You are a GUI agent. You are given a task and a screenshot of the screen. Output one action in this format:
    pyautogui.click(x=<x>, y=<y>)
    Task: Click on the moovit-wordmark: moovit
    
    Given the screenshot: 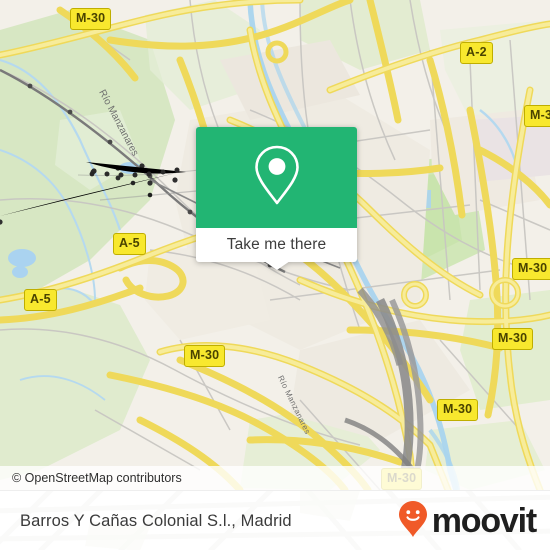 What is the action you would take?
    pyautogui.click(x=484, y=521)
    